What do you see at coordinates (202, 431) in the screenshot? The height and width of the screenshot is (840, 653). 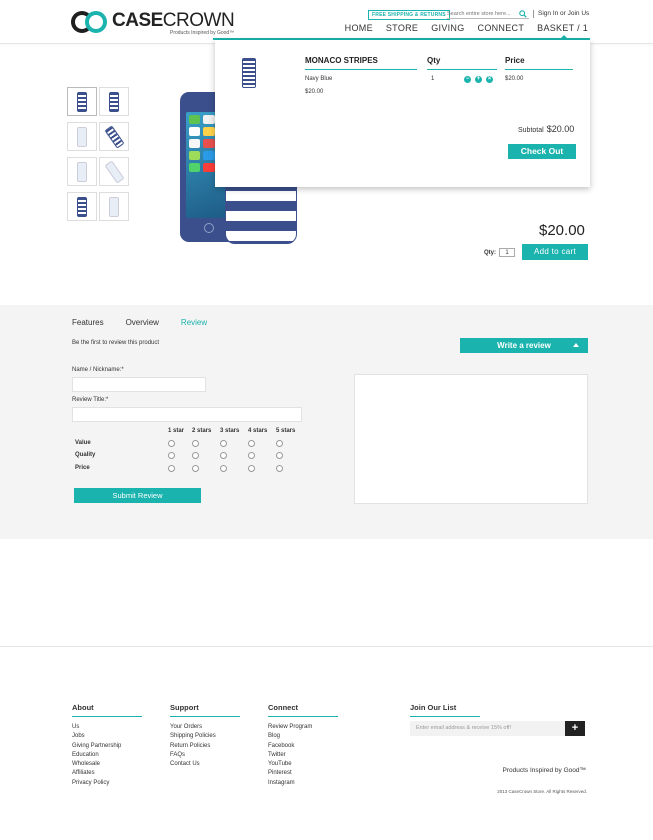 I see `rating-header: 2 stars` at bounding box center [202, 431].